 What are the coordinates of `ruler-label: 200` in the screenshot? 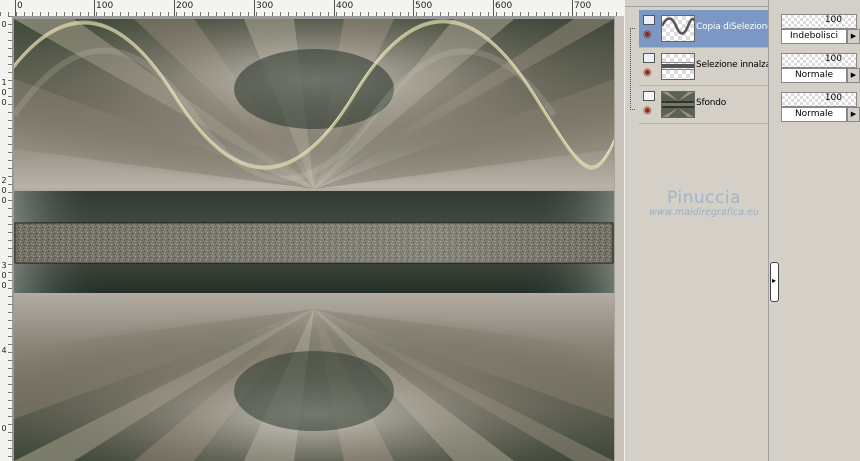 It's located at (185, 6).